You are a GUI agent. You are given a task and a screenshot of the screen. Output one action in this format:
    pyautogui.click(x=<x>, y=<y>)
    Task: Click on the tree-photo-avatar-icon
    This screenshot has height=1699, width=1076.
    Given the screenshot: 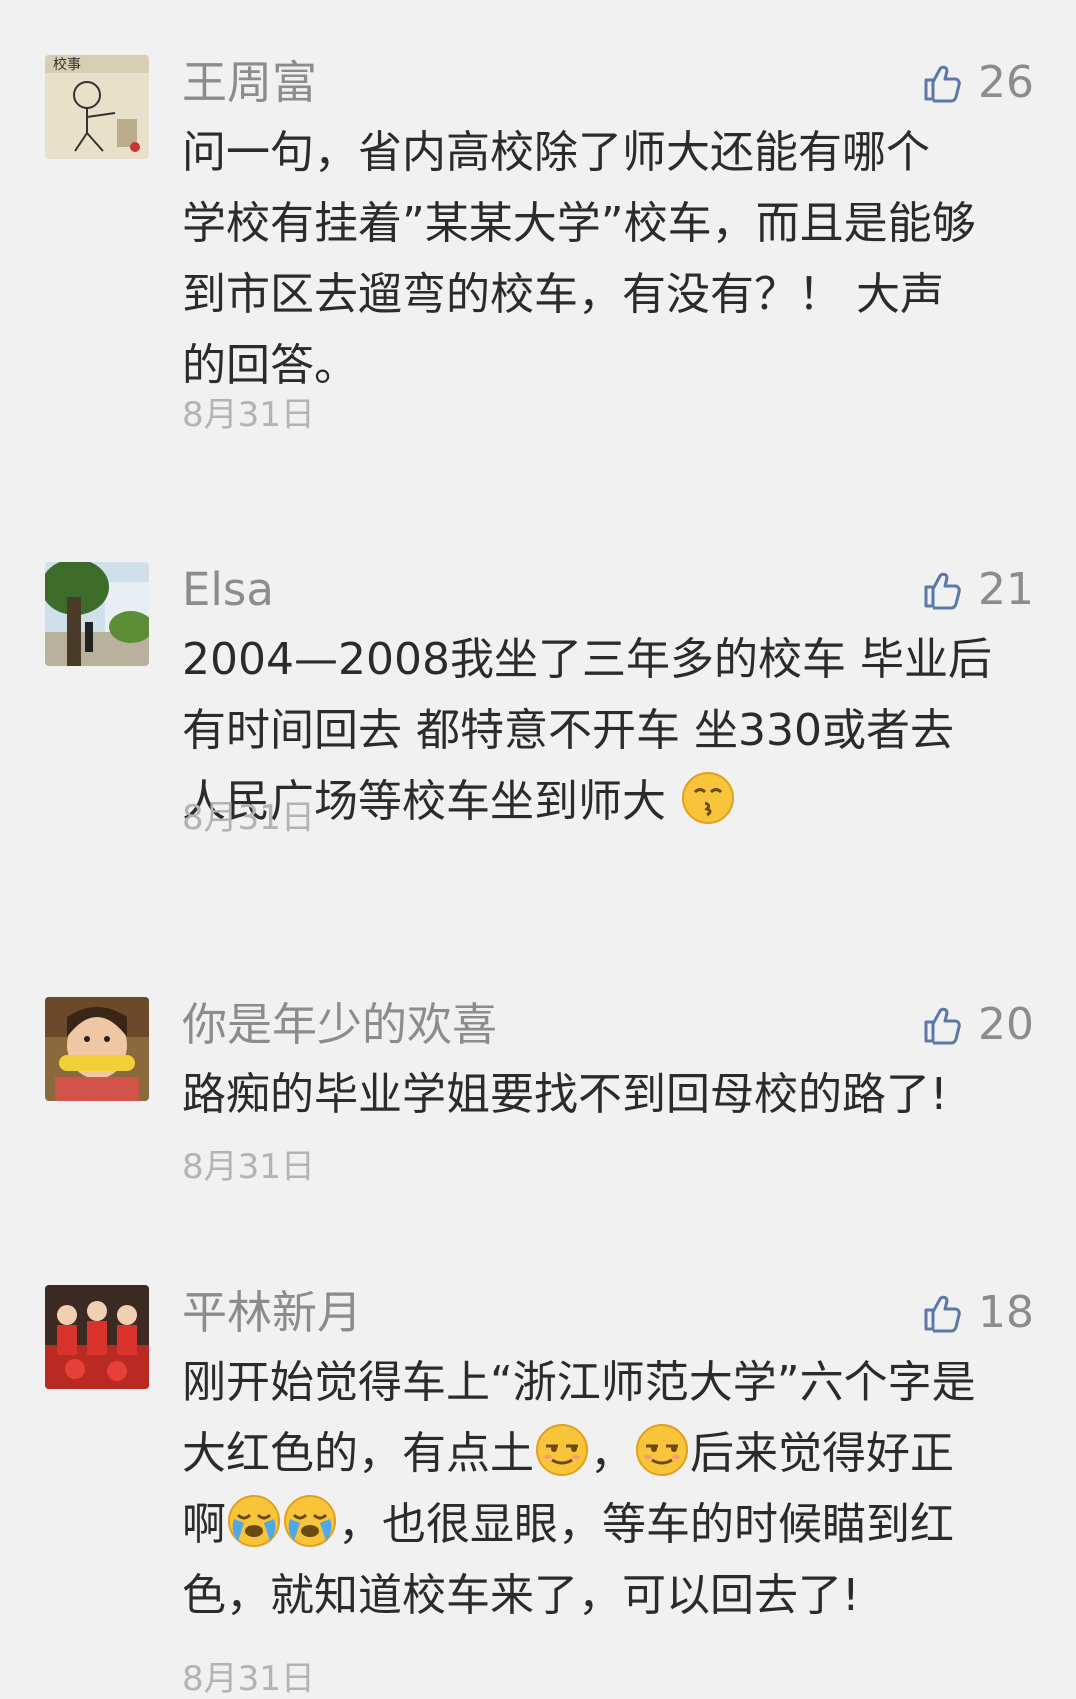 What is the action you would take?
    pyautogui.click(x=97, y=614)
    